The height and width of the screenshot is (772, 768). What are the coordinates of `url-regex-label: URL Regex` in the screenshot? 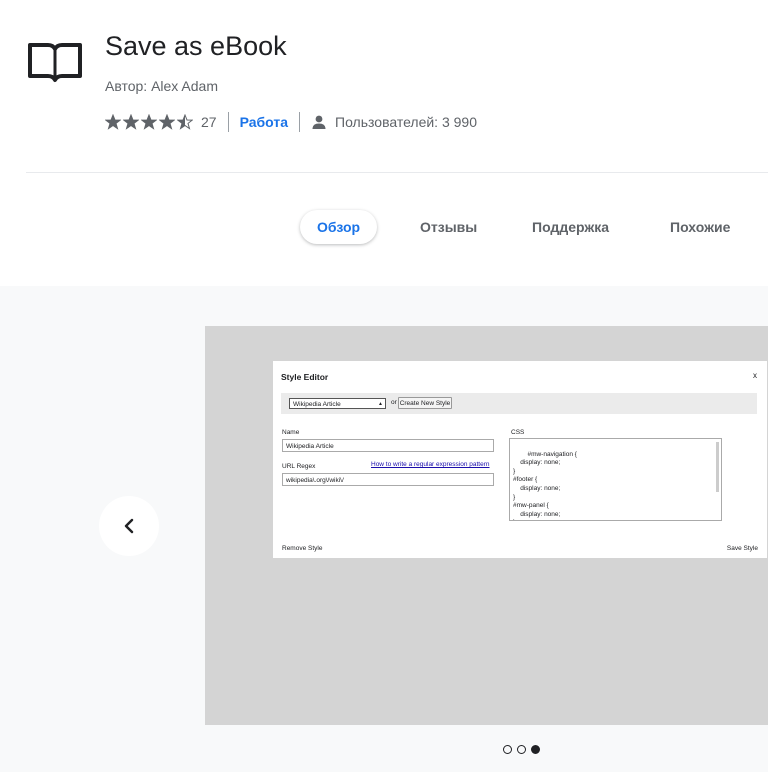 It's located at (299, 466).